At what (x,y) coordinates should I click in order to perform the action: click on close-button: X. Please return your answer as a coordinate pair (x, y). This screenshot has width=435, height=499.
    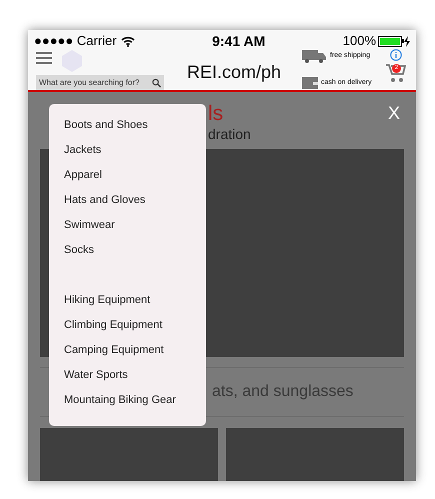
    Looking at the image, I should click on (394, 114).